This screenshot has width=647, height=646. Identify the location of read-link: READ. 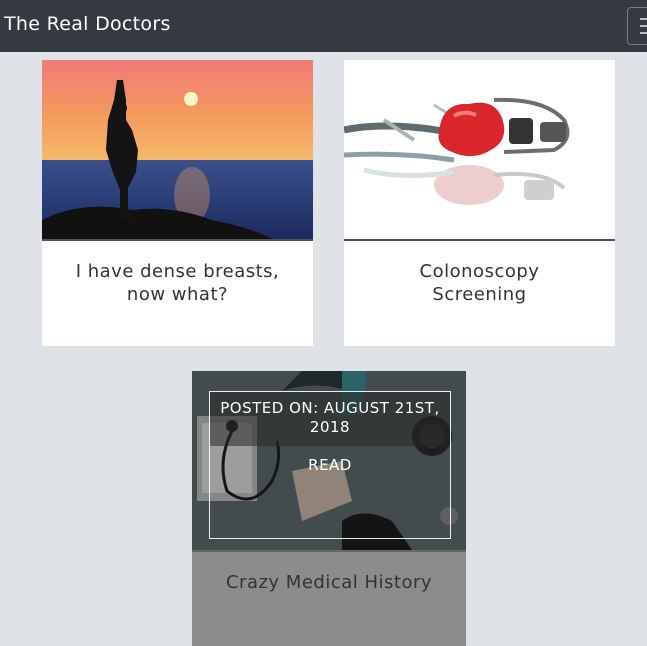
(330, 465).